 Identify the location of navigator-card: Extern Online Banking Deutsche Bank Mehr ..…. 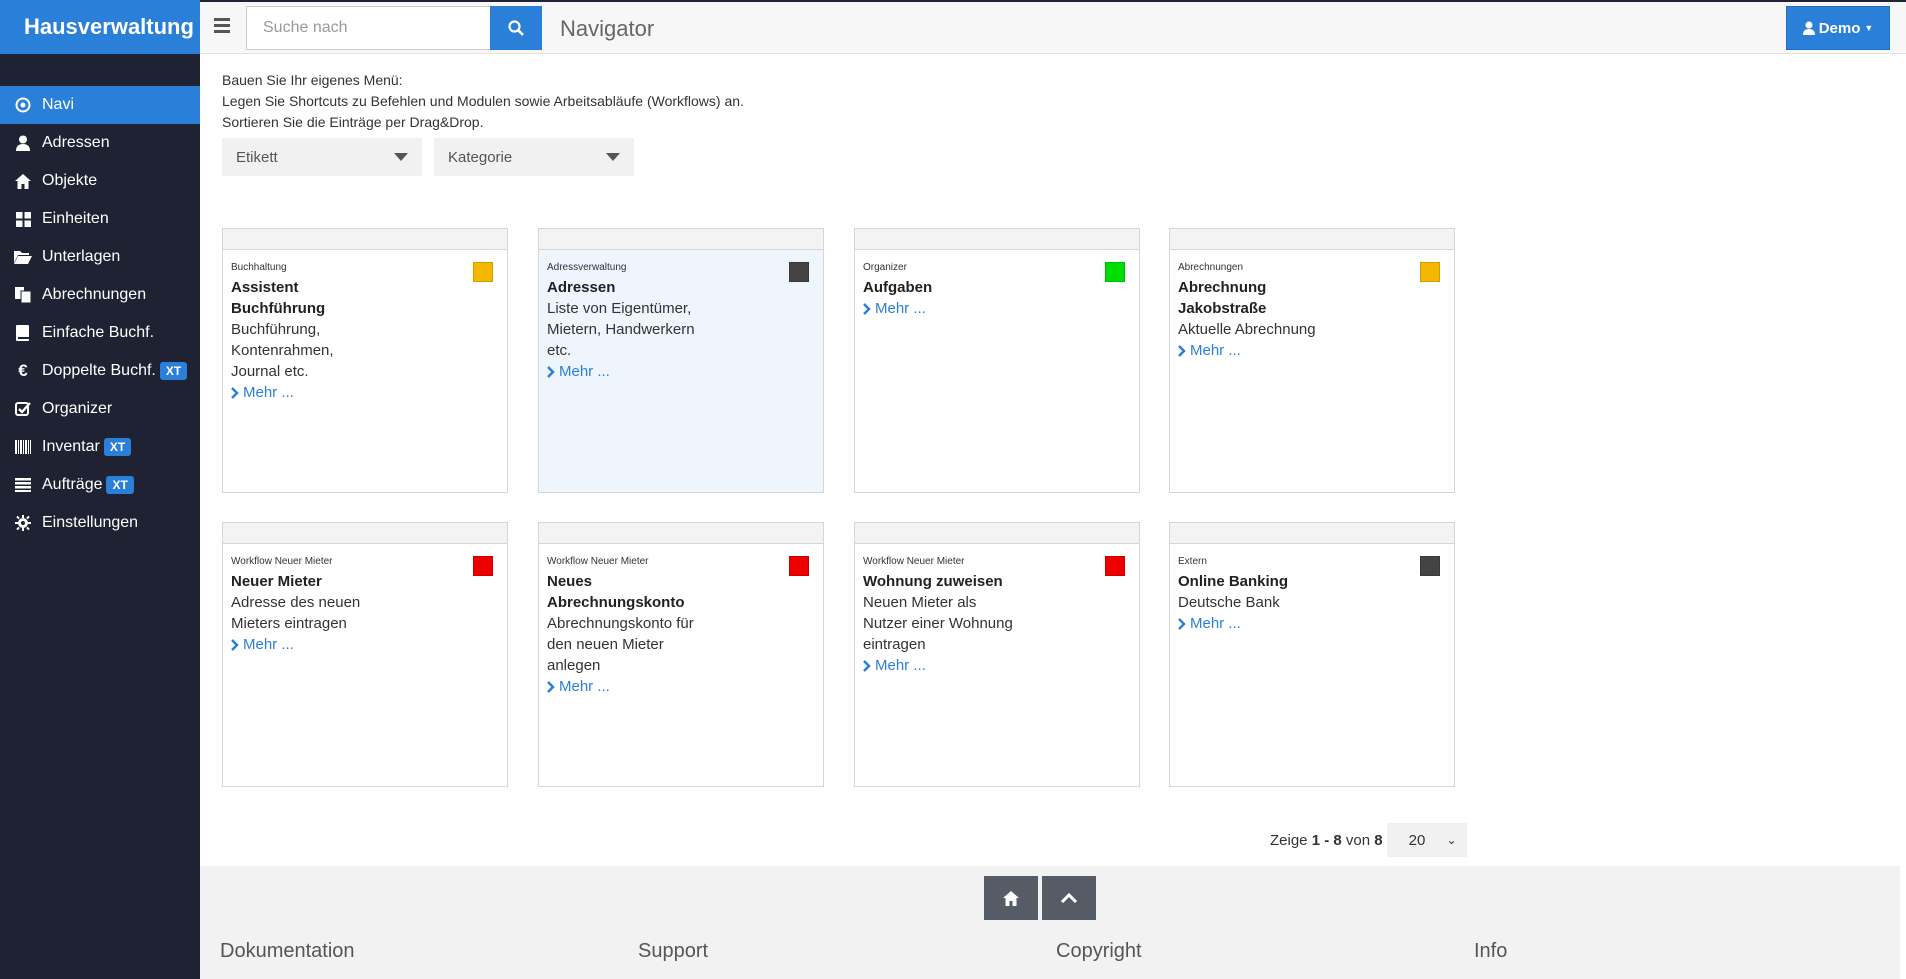
(1312, 654).